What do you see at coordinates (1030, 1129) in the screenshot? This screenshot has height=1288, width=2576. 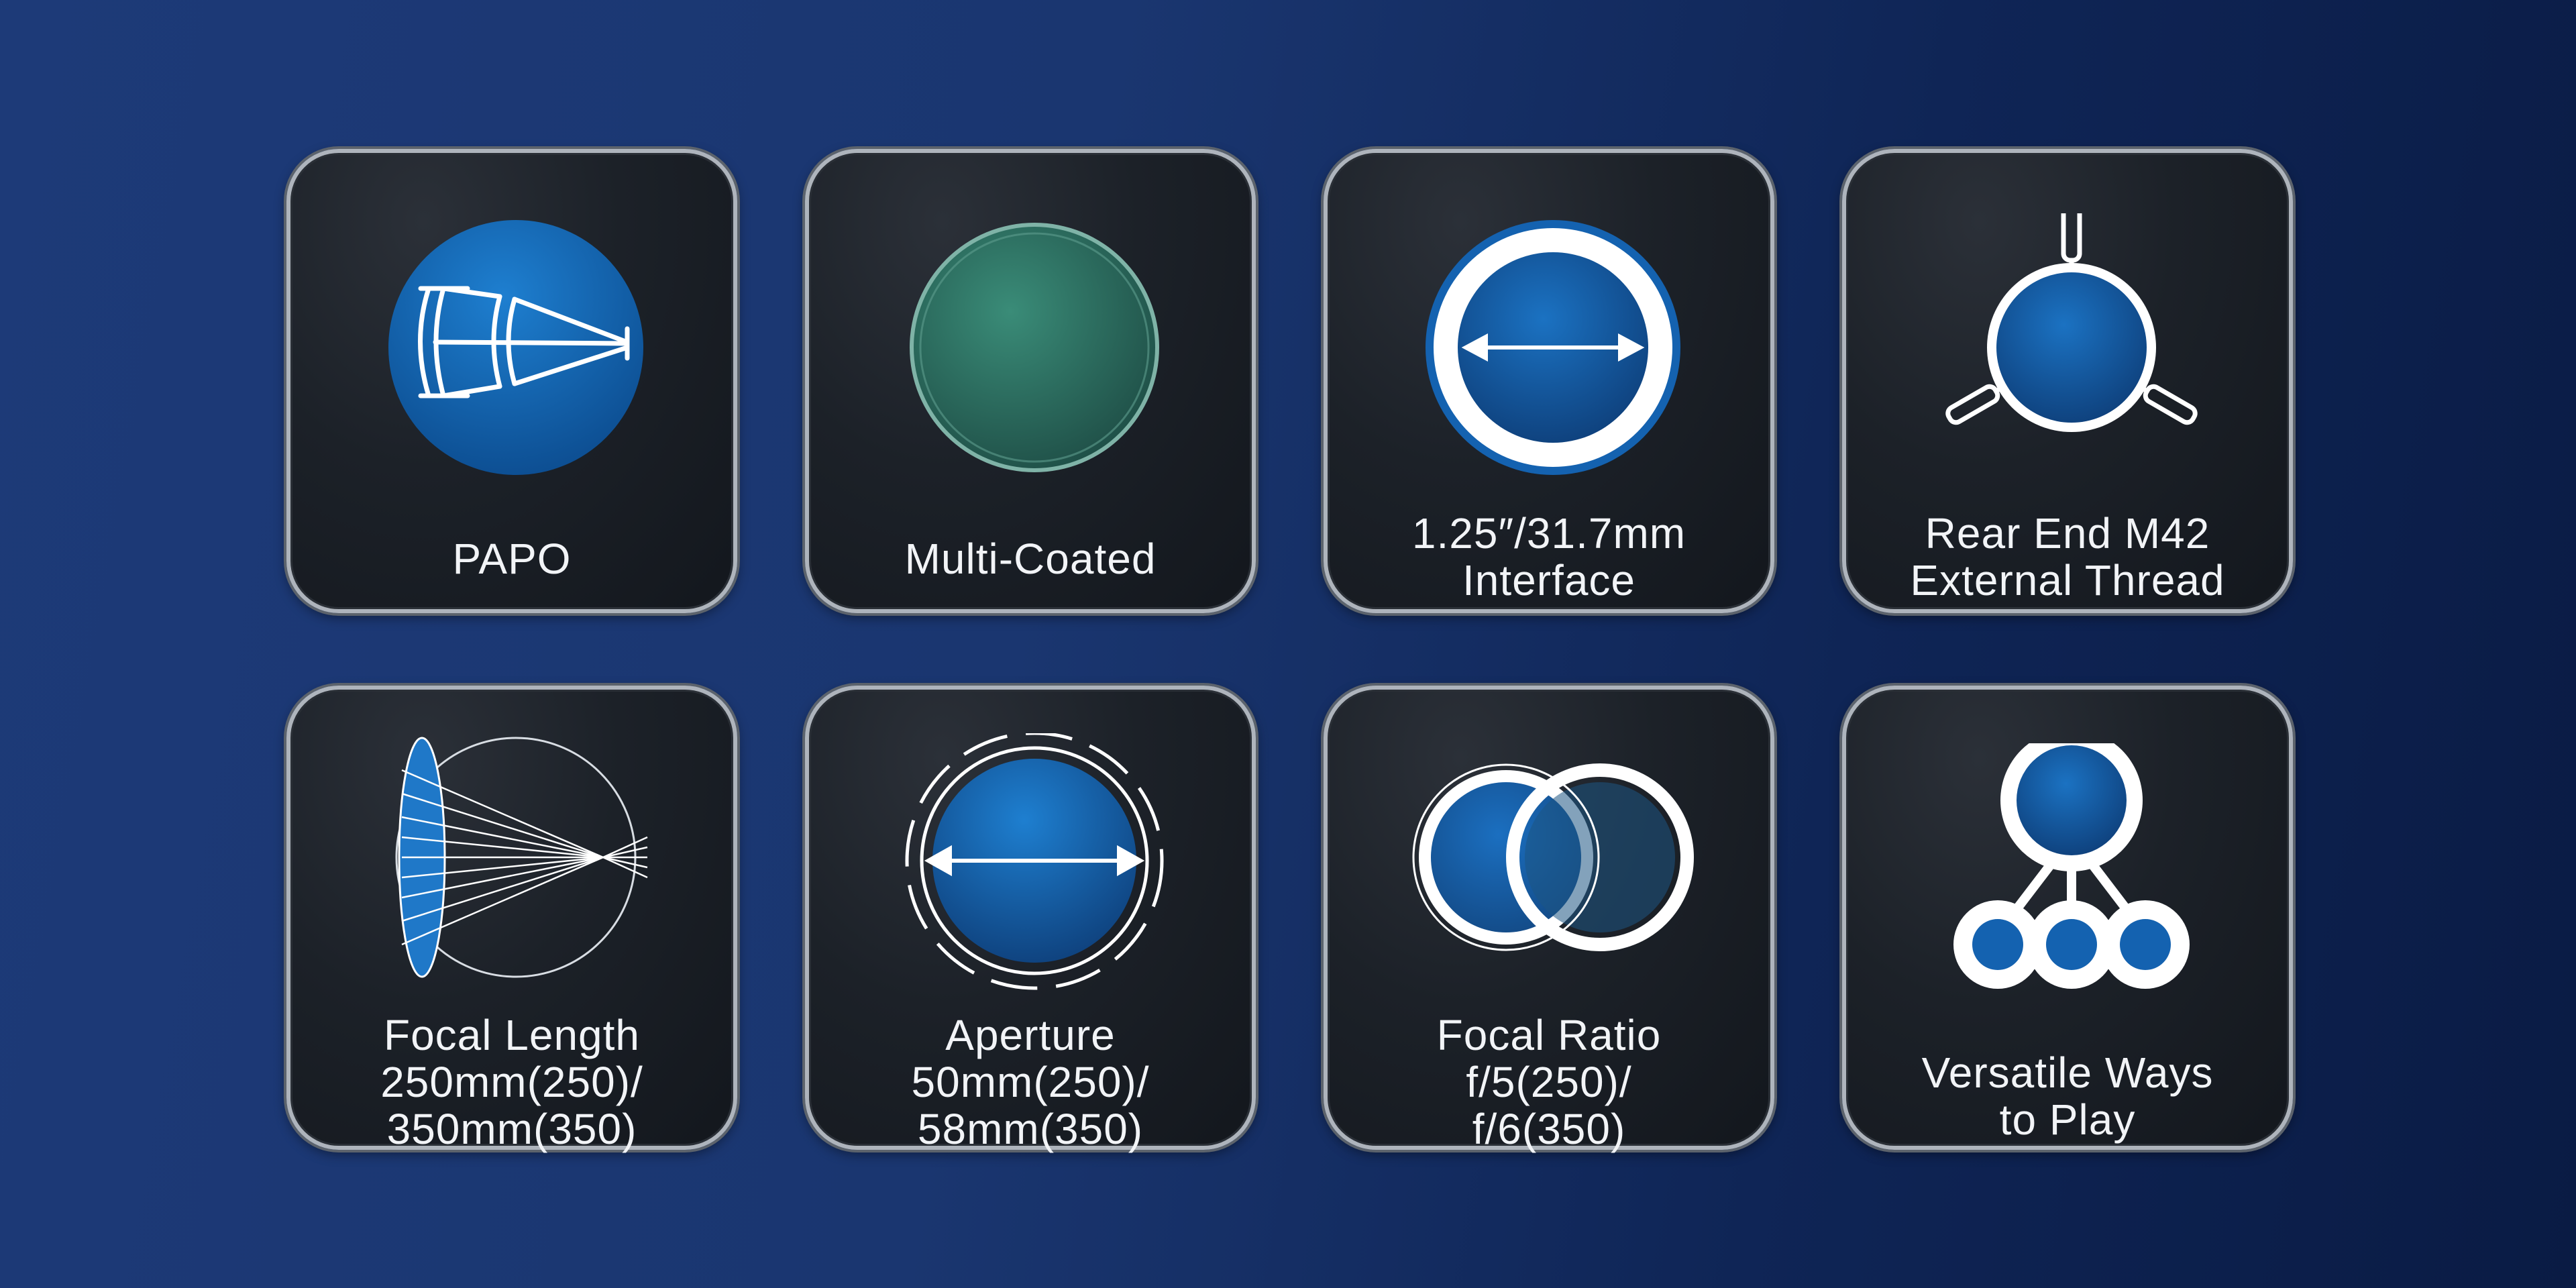 I see `label-line: 58mm(350)` at bounding box center [1030, 1129].